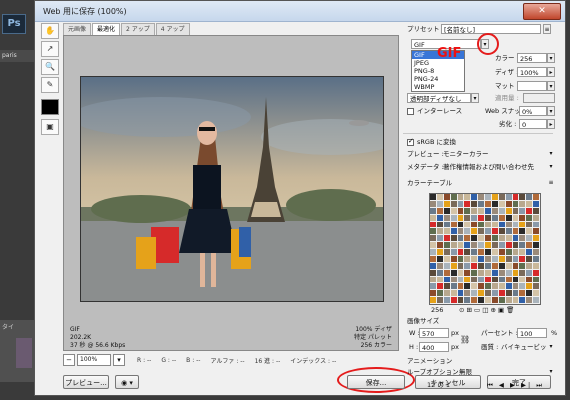  Describe the element at coordinates (551, 72) in the screenshot. I see `dither-dropdown-icon: ▸` at that location.